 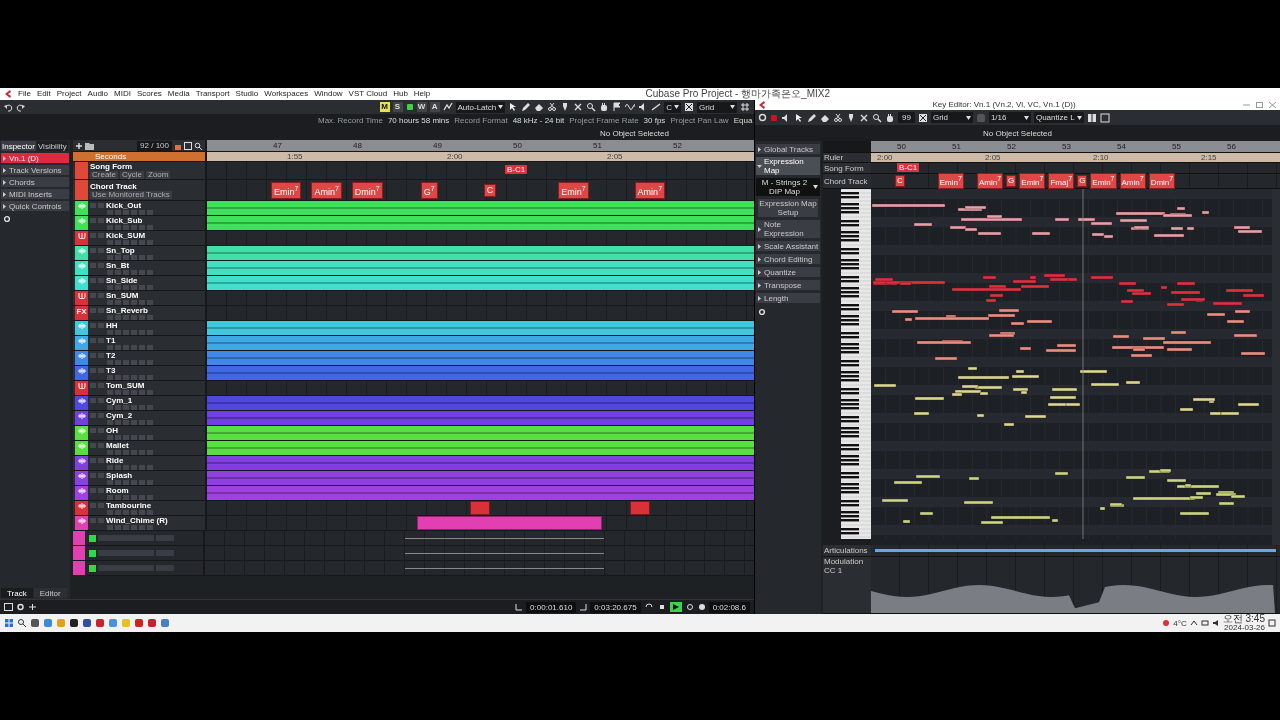 What do you see at coordinates (368, 94) in the screenshot?
I see `menu-item: VST Cloud` at bounding box center [368, 94].